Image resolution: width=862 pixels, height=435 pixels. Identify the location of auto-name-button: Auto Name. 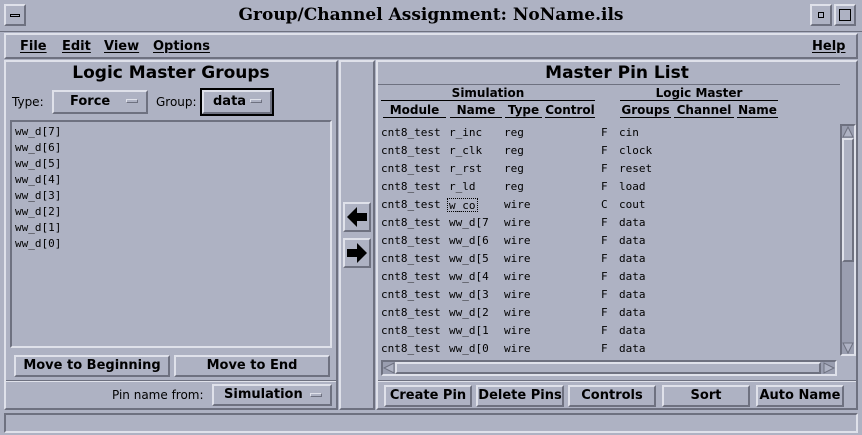
(800, 396).